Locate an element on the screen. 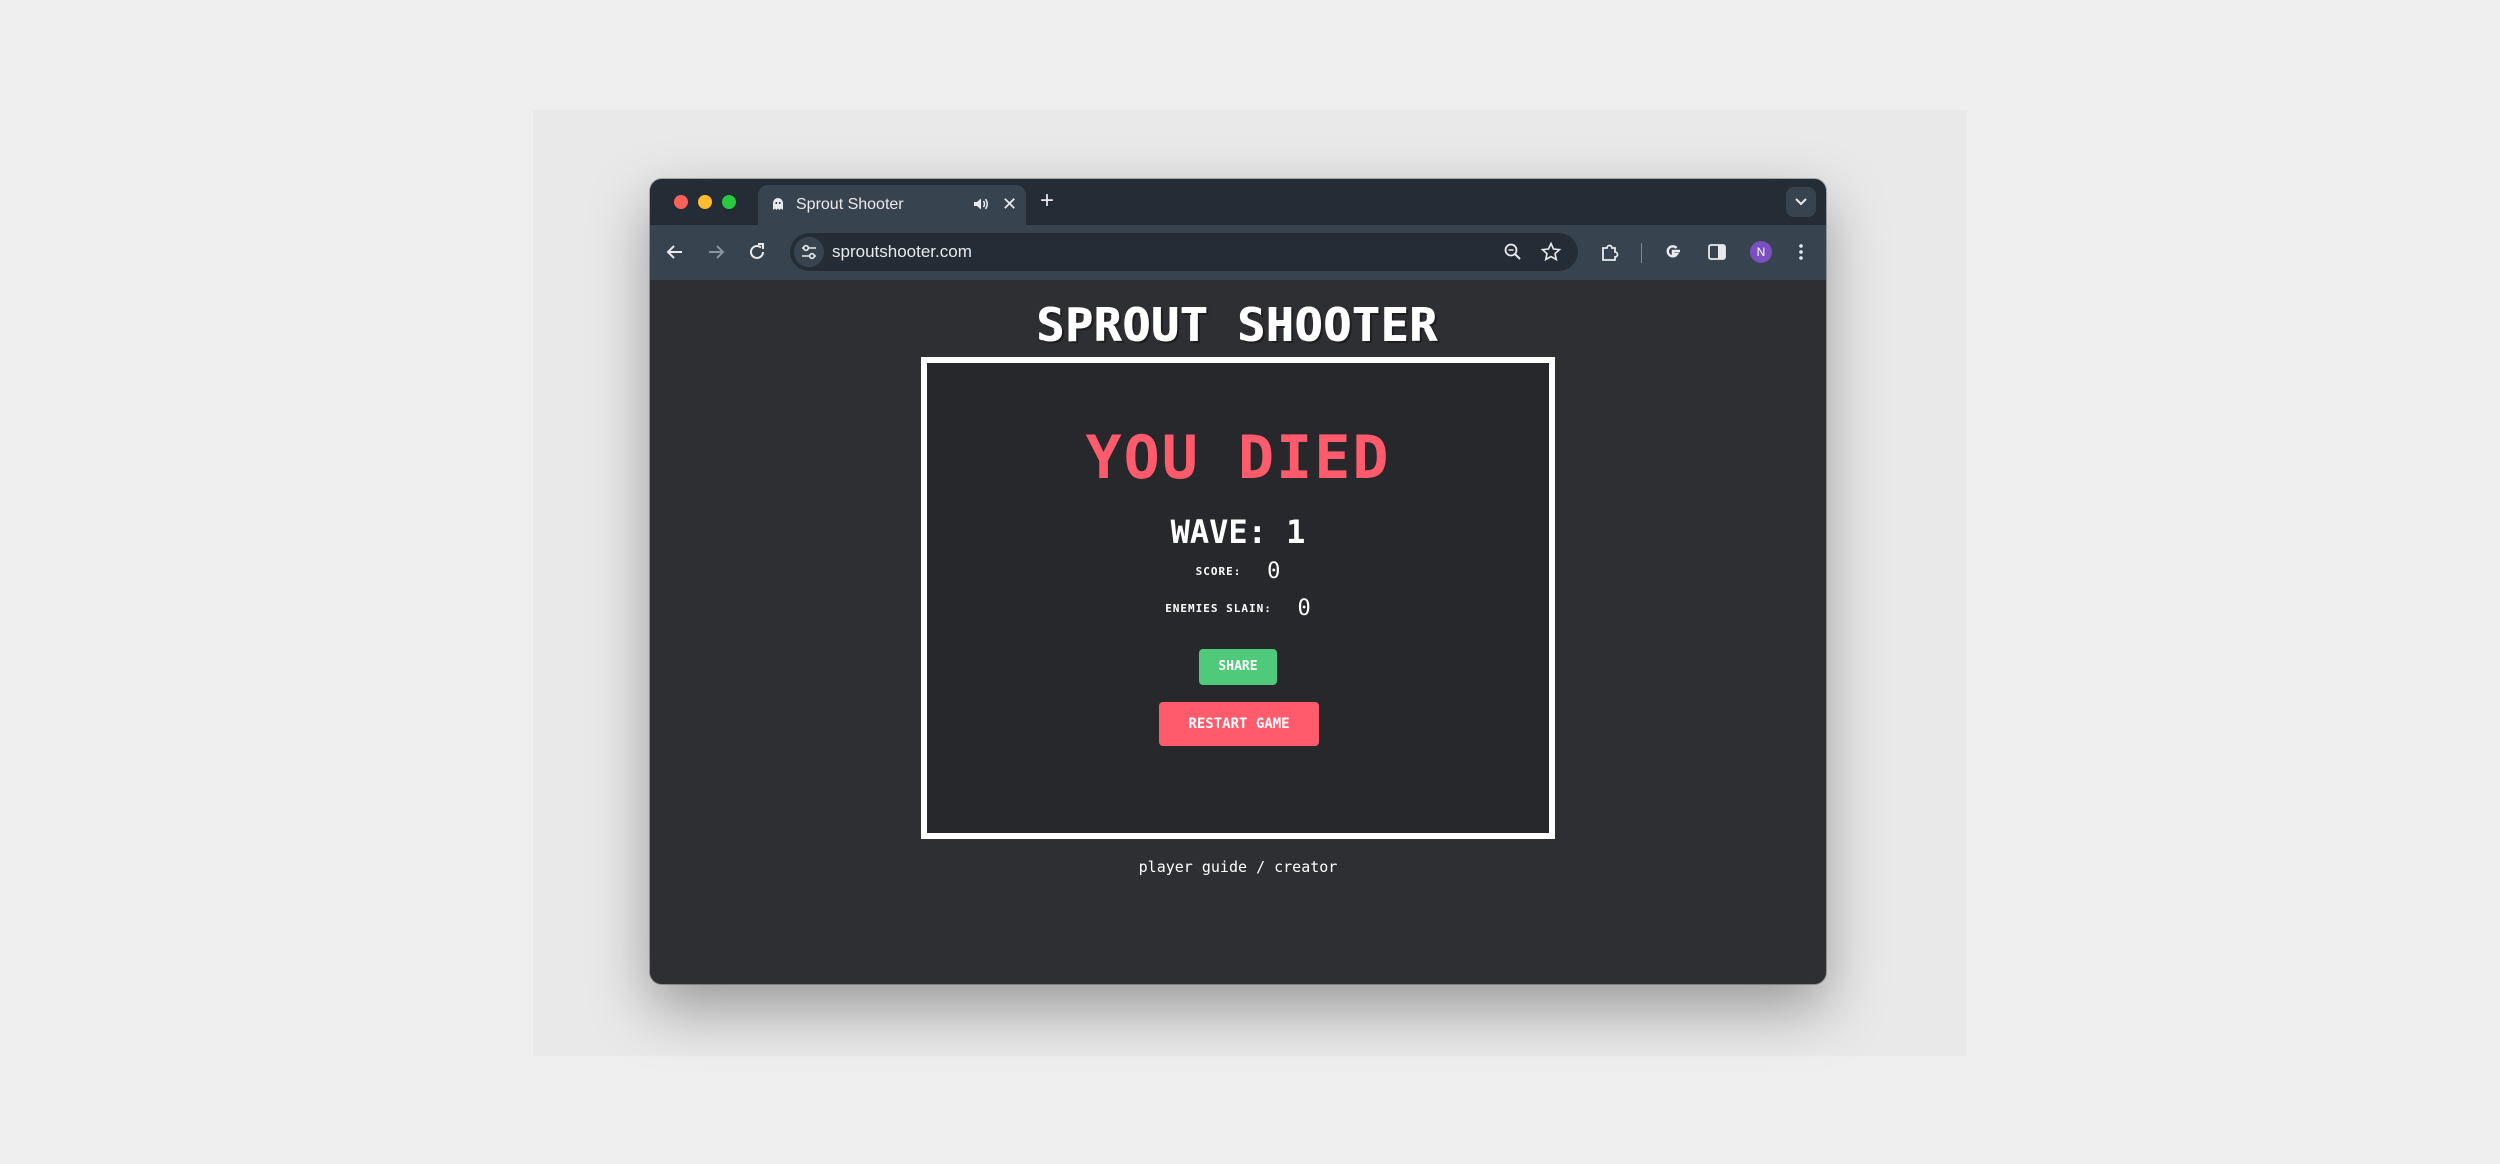 This screenshot has width=2500, height=1164. tab-title: Sprout Shooter is located at coordinates (850, 204).